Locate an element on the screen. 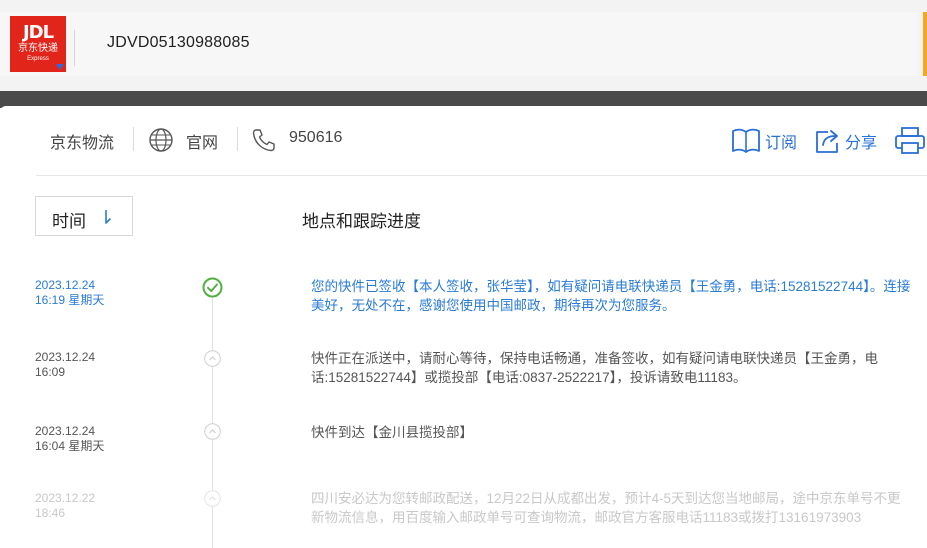  provider-phone: 950616 is located at coordinates (316, 137).